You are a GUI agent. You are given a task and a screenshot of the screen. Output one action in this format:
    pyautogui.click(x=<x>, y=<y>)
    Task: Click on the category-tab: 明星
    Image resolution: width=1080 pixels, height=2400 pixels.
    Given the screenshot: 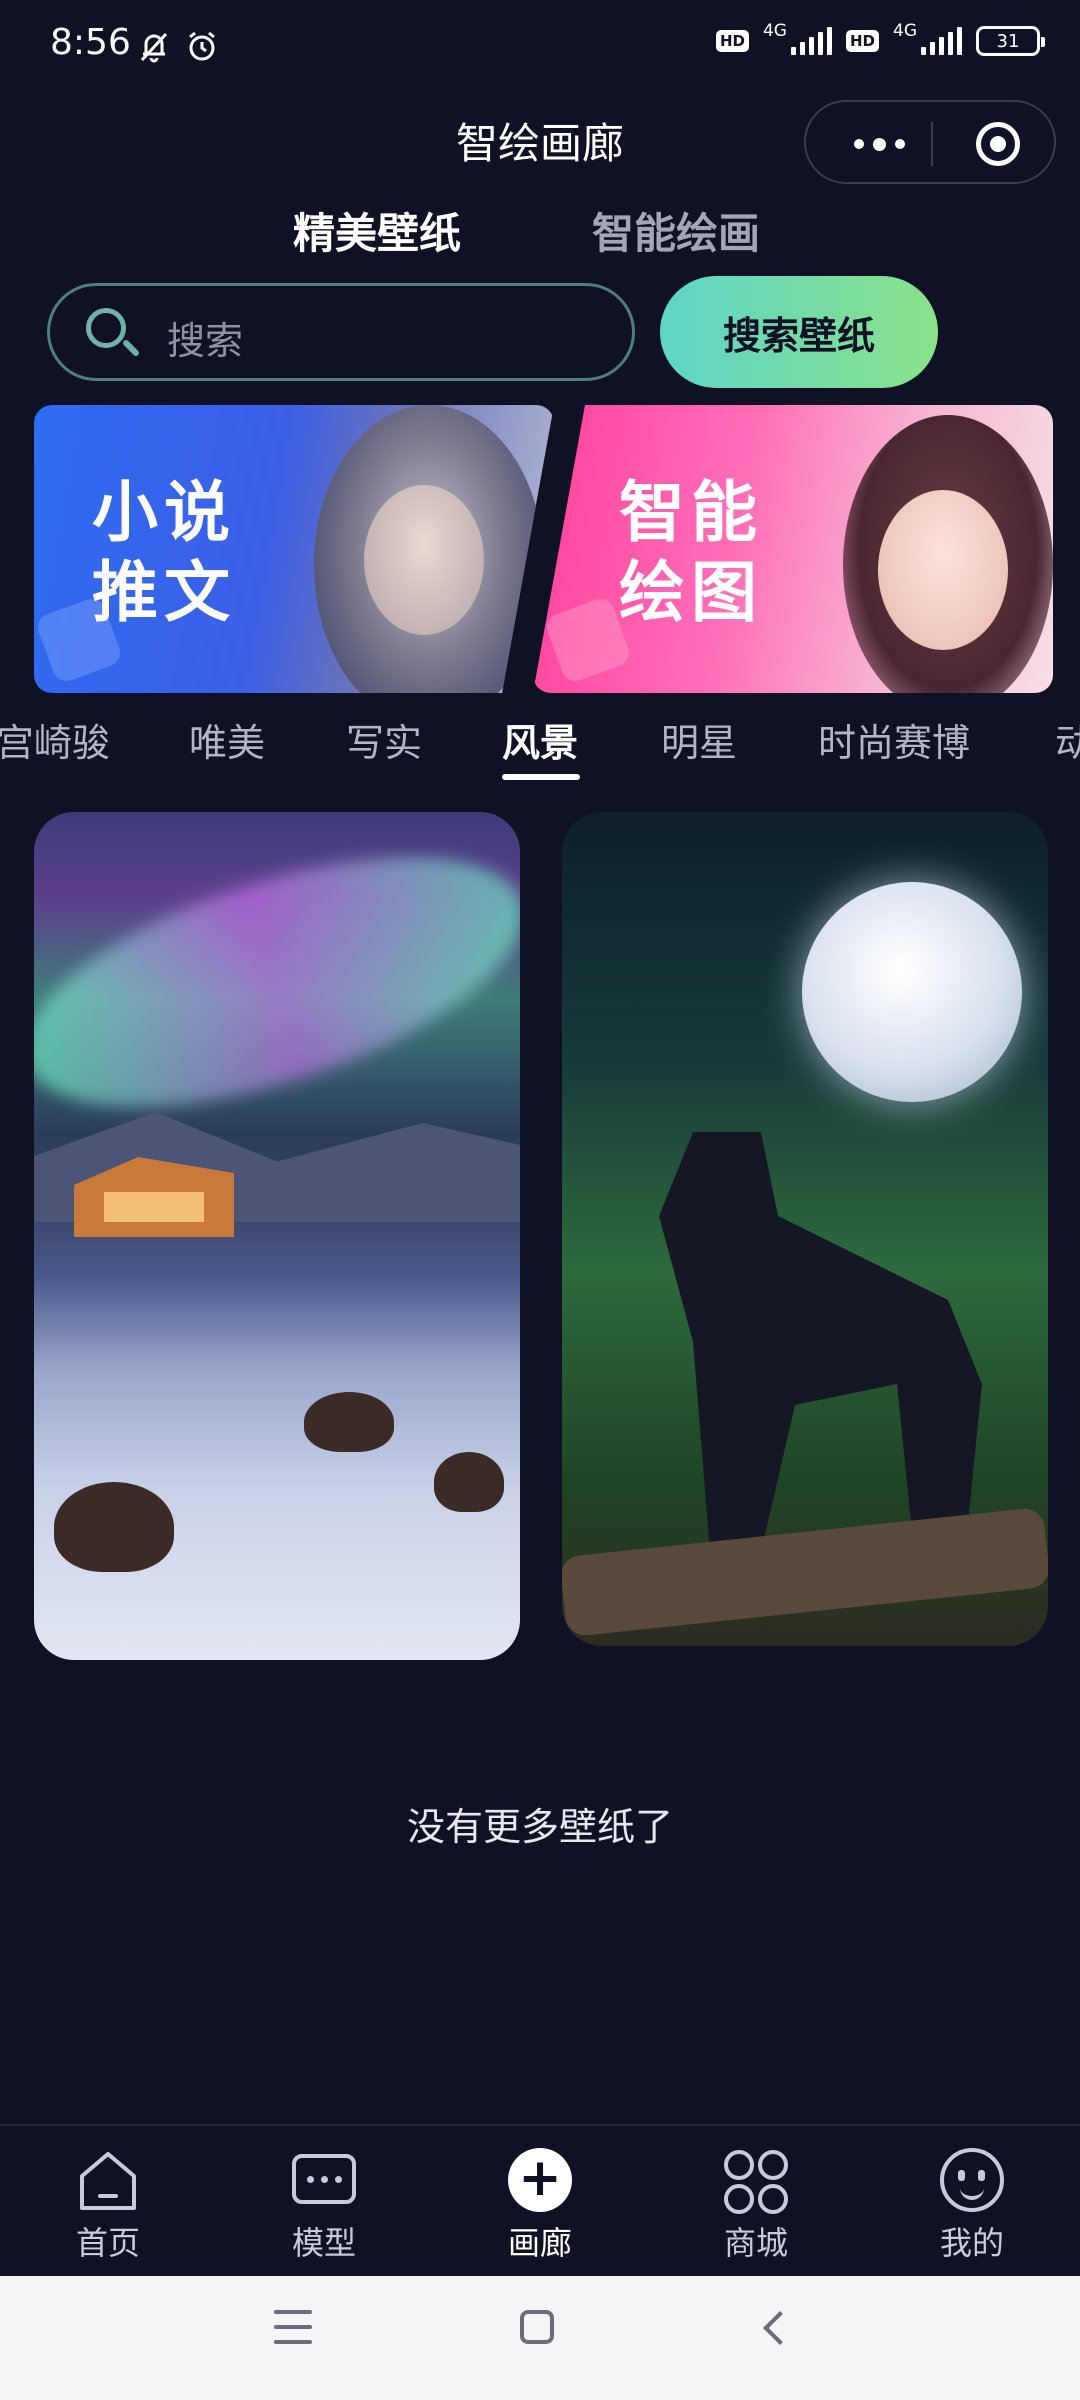 What is the action you would take?
    pyautogui.click(x=699, y=739)
    